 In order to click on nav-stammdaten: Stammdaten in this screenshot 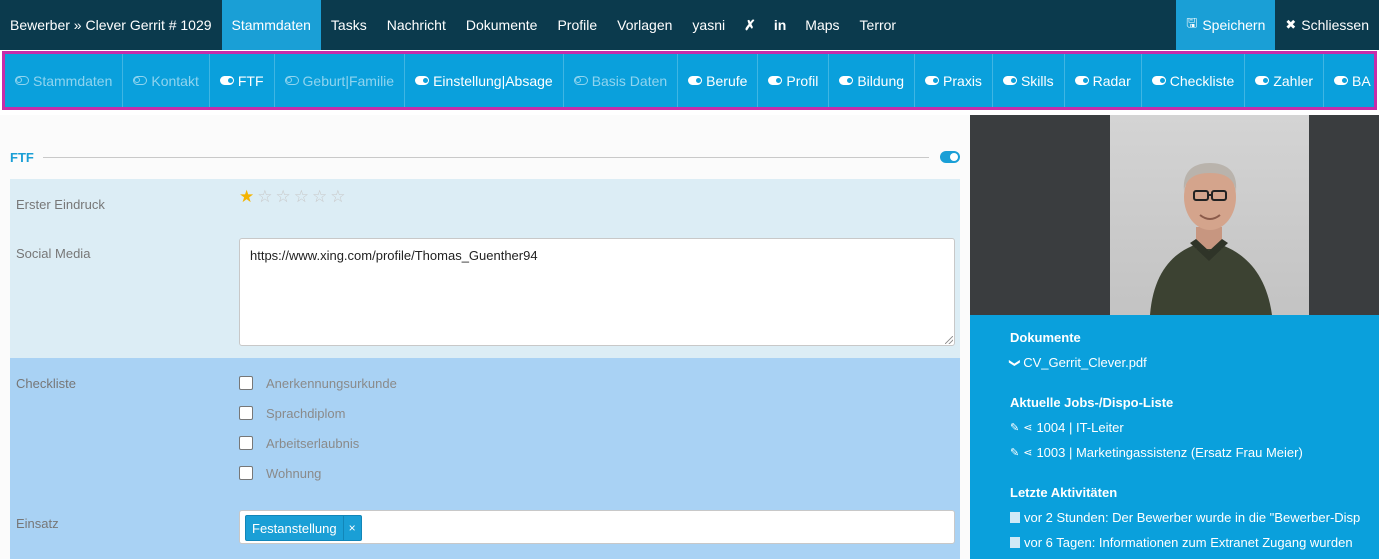, I will do `click(271, 25)`.